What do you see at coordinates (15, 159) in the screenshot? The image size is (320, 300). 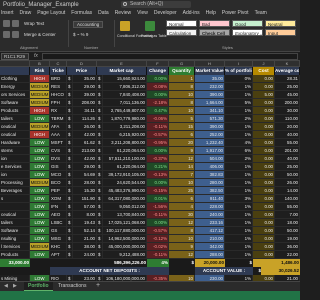 I see `cell-name: ion` at bounding box center [15, 159].